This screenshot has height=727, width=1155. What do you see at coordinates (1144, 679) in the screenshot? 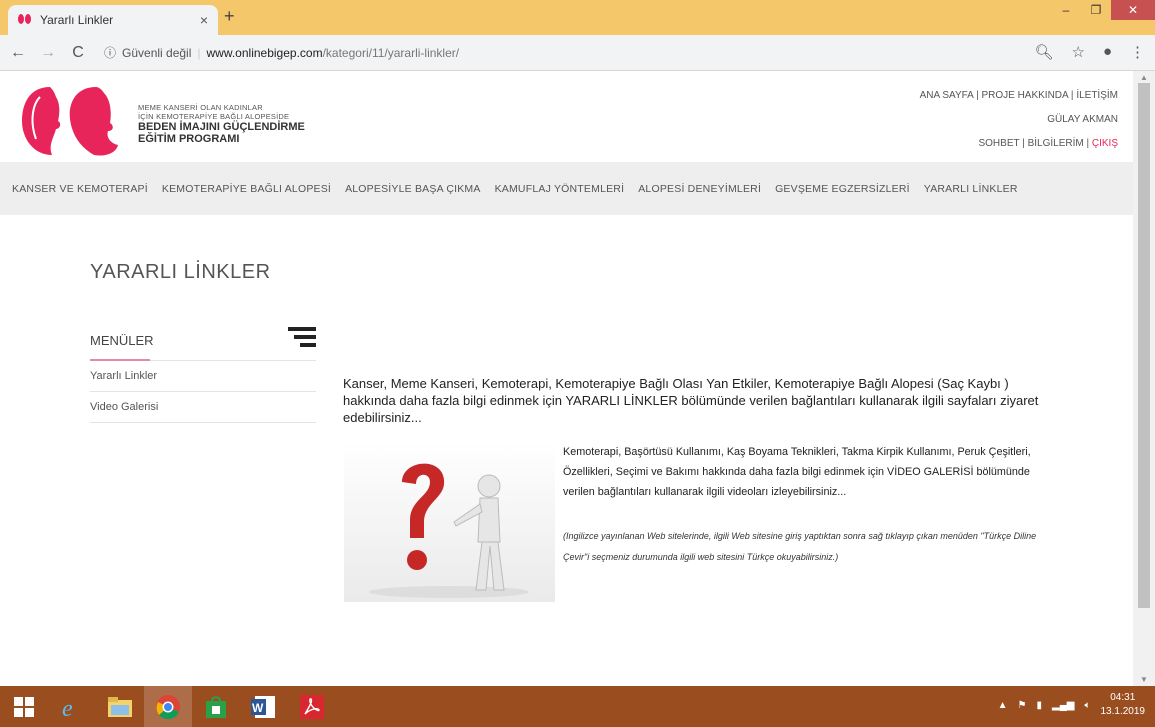
I see `scroll-down-icon: ▼` at bounding box center [1144, 679].